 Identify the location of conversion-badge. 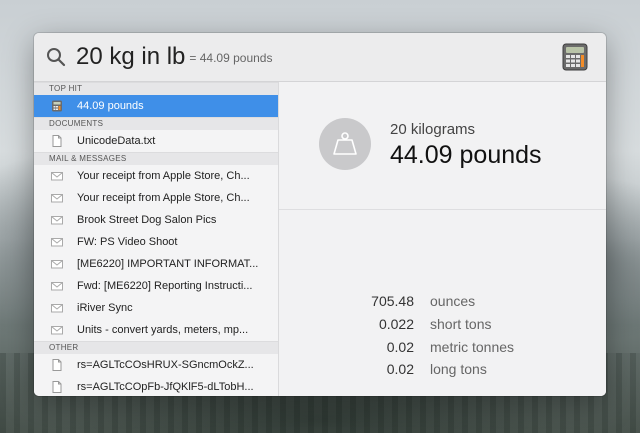
(345, 144).